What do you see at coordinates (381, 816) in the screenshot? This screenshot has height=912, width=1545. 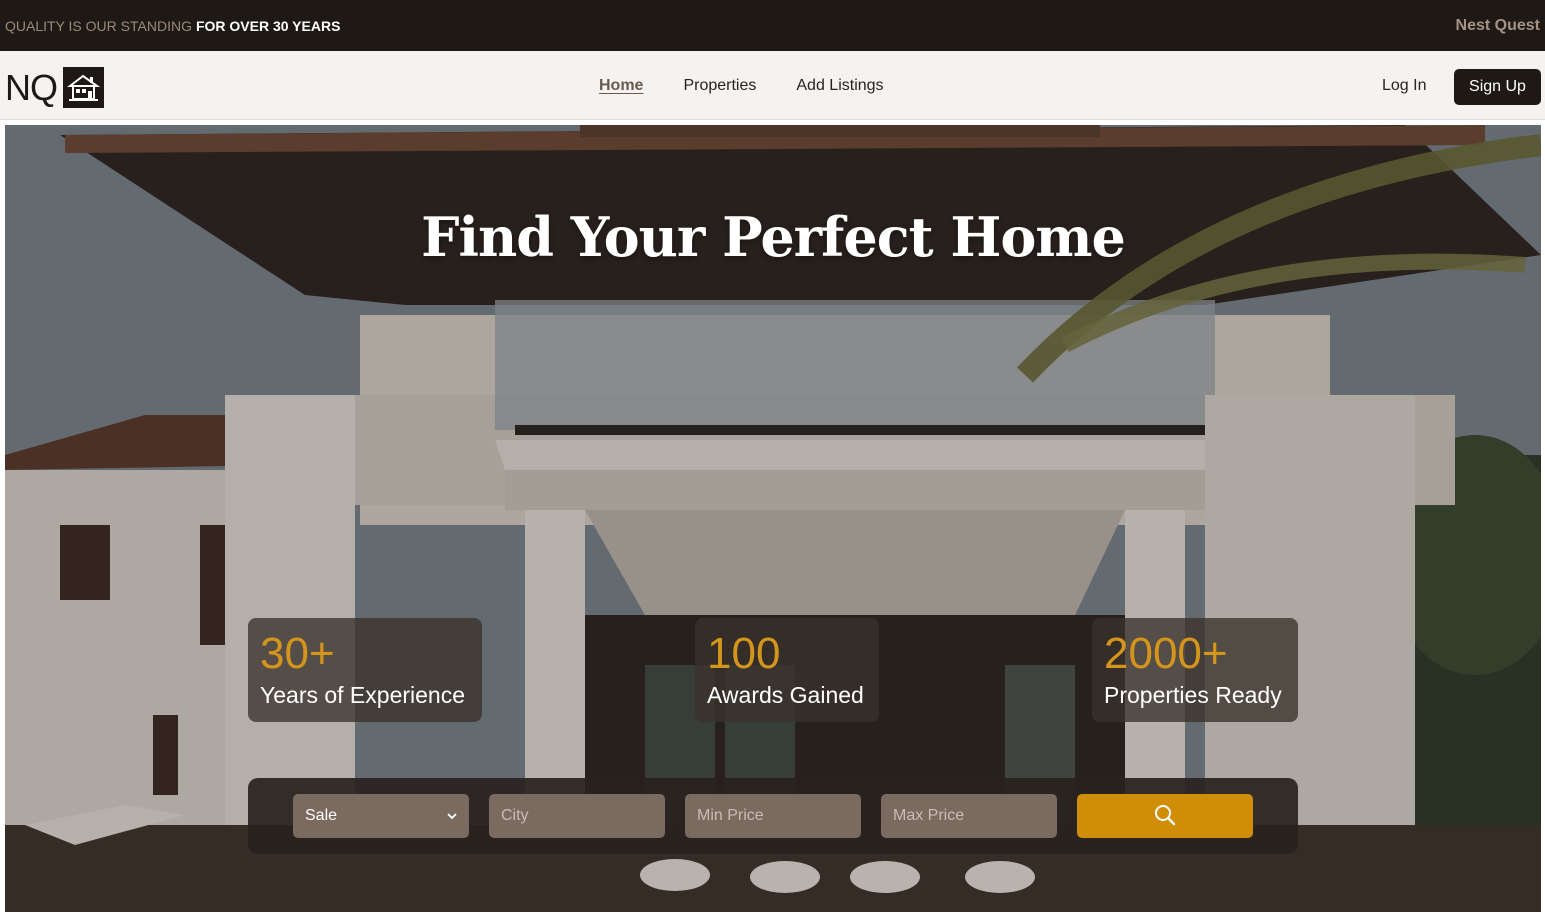 I see `listing-type-select: Sale` at bounding box center [381, 816].